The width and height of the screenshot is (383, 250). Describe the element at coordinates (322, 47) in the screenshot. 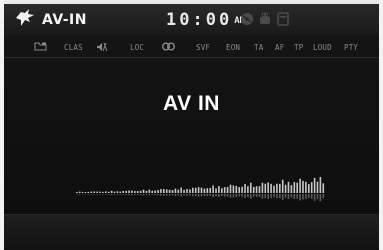

I see `indicator-loud: LOUD` at that location.